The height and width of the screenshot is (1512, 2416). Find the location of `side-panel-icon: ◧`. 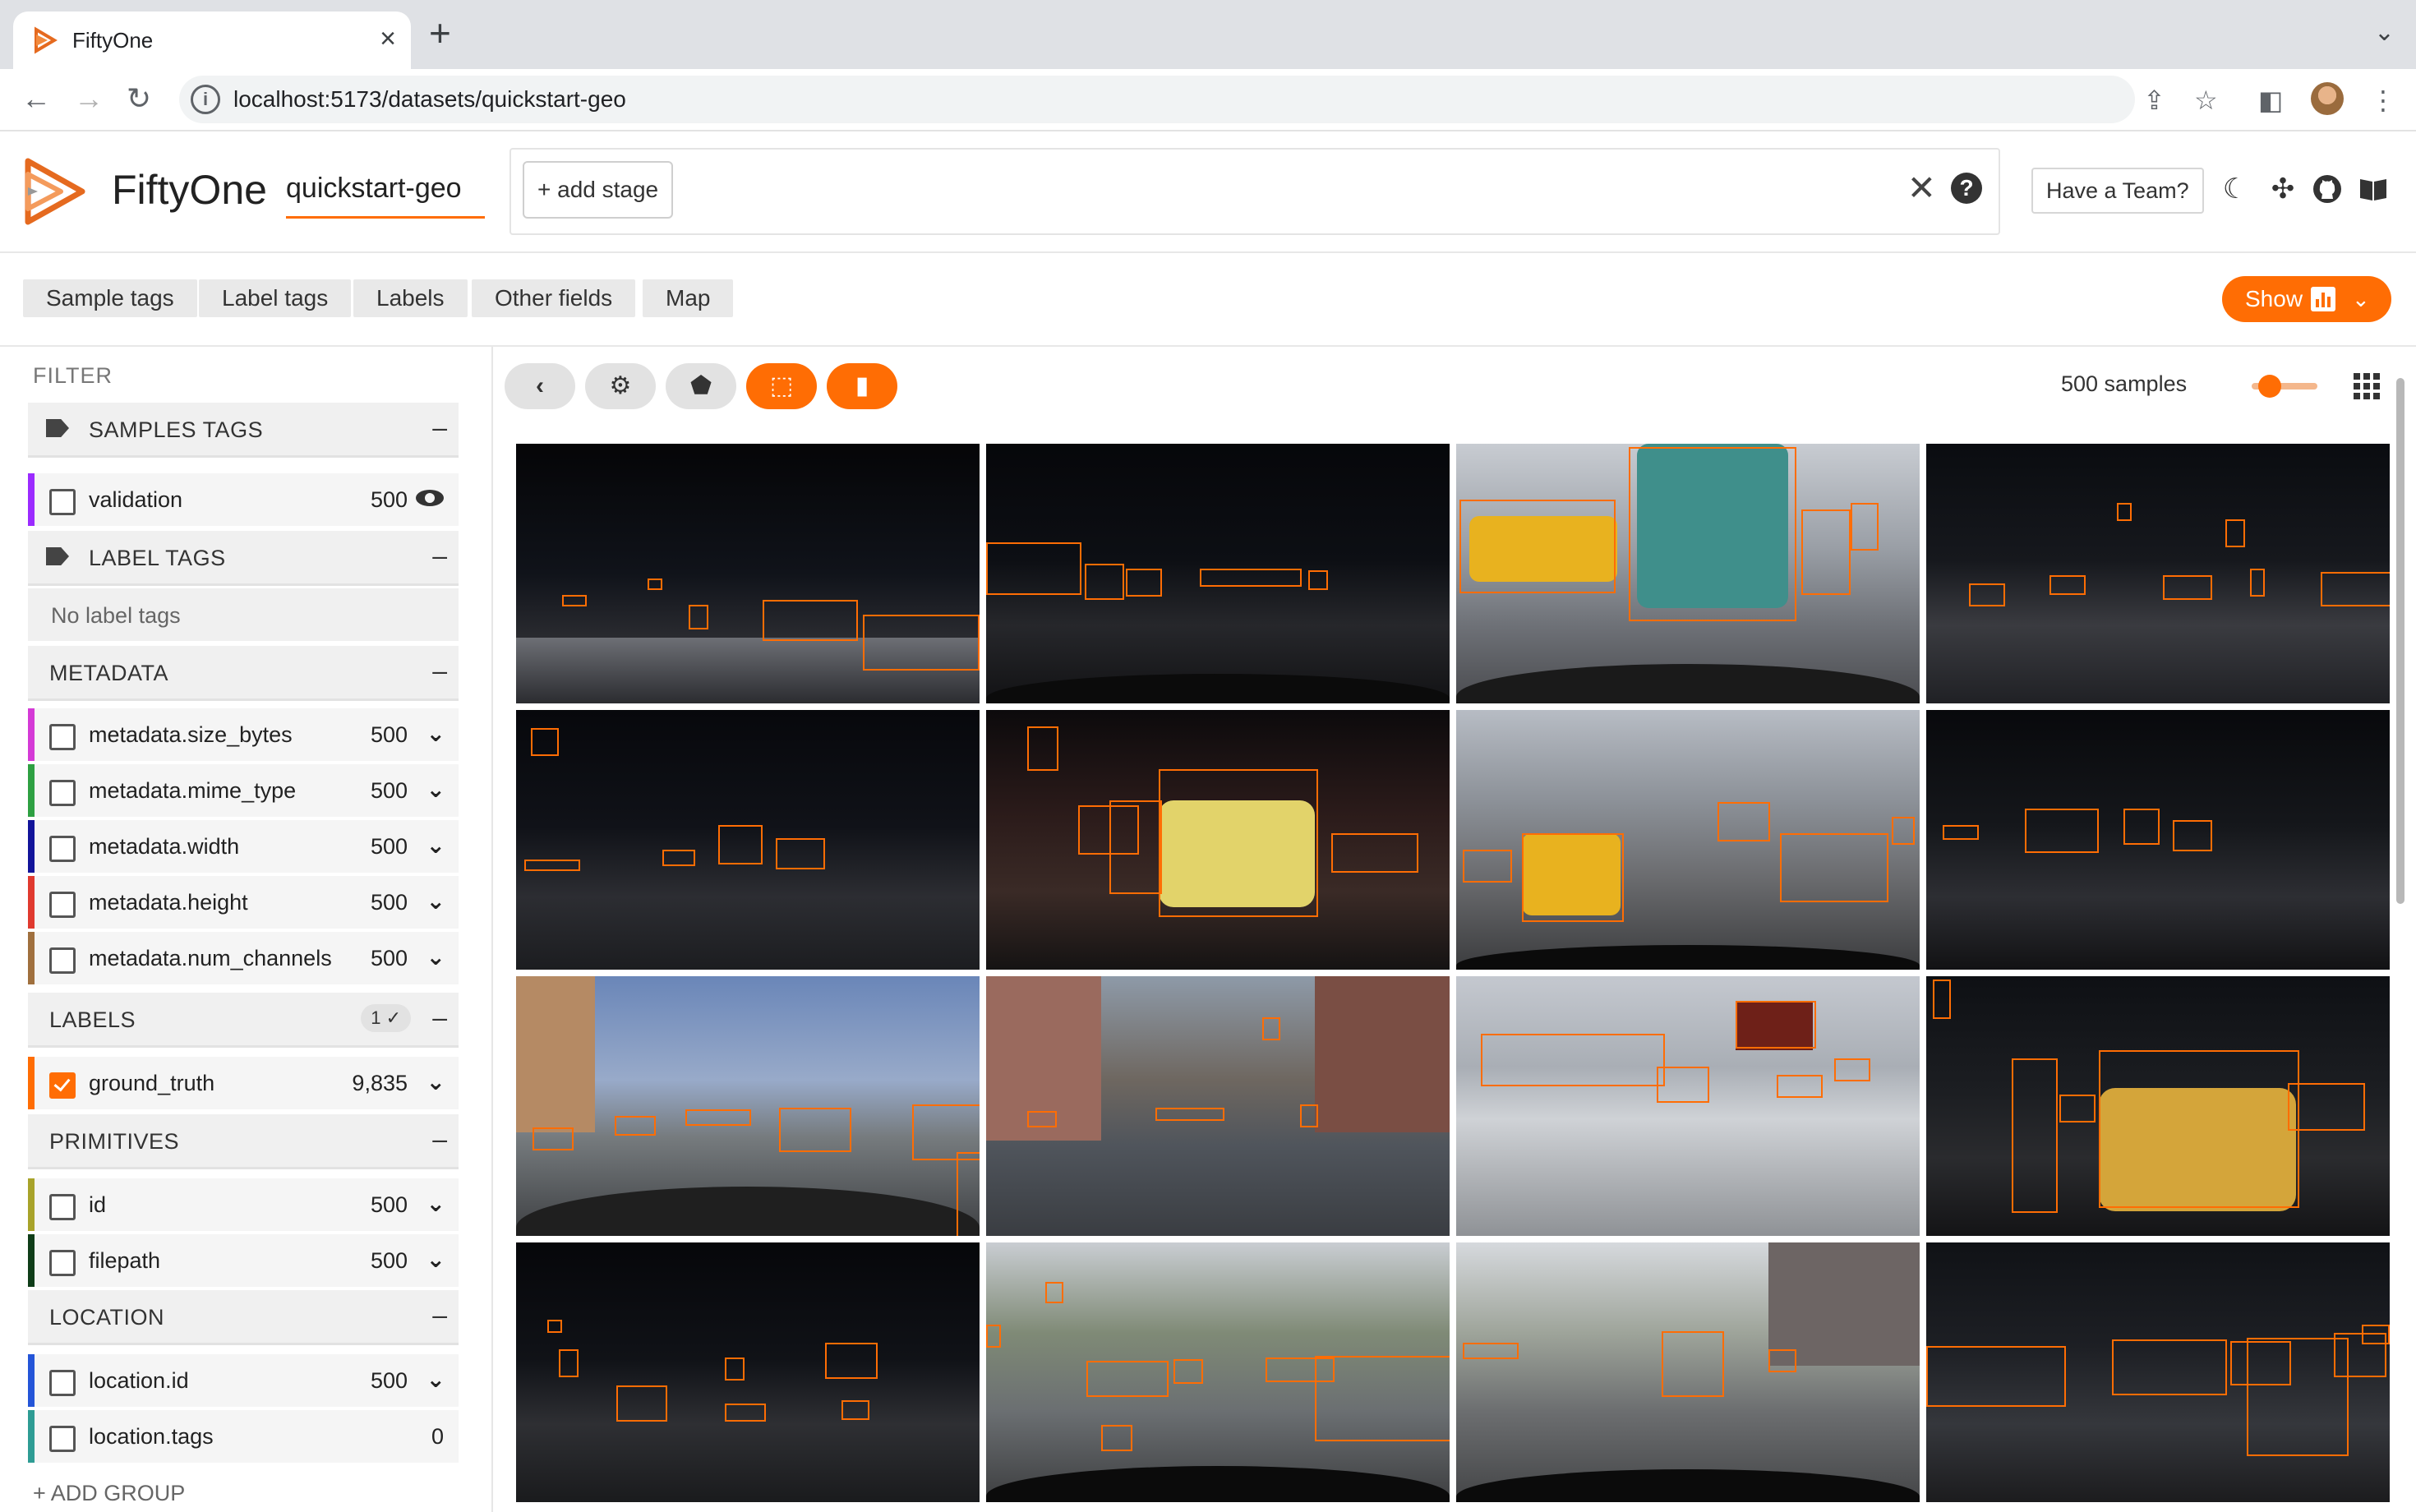

side-panel-icon: ◧ is located at coordinates (2270, 100).